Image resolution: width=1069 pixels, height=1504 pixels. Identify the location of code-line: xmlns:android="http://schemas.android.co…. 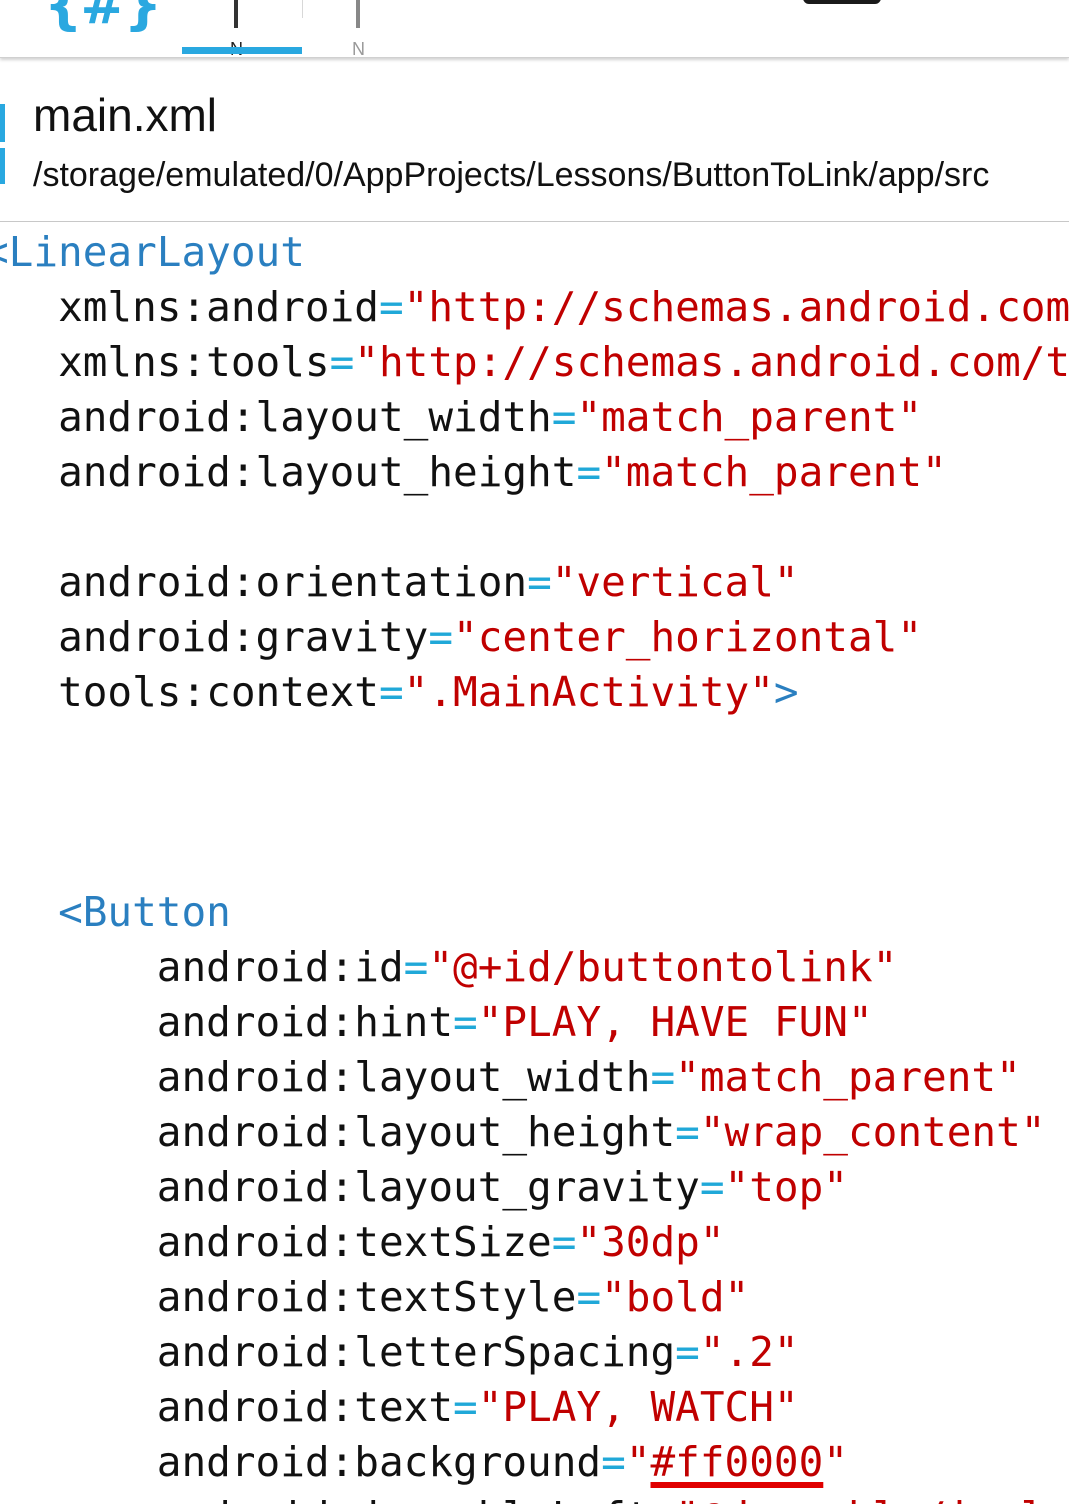
(534, 307).